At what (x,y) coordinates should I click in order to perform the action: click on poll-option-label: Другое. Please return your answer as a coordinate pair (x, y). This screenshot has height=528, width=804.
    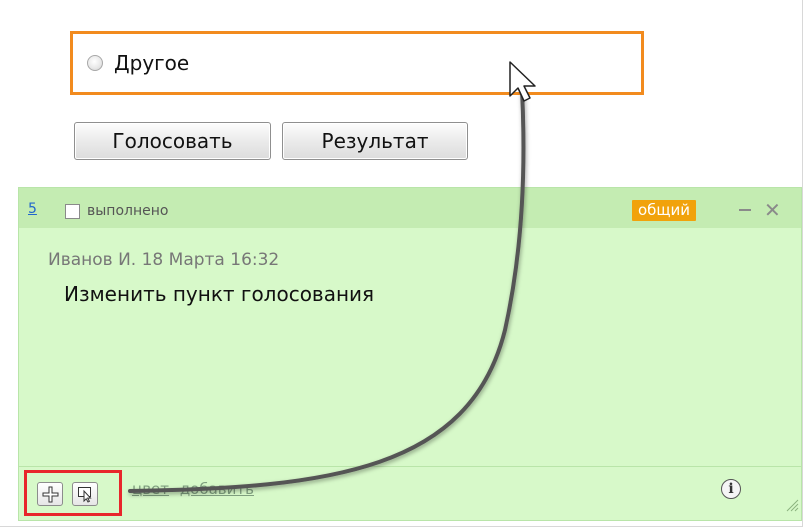
    Looking at the image, I should click on (152, 63).